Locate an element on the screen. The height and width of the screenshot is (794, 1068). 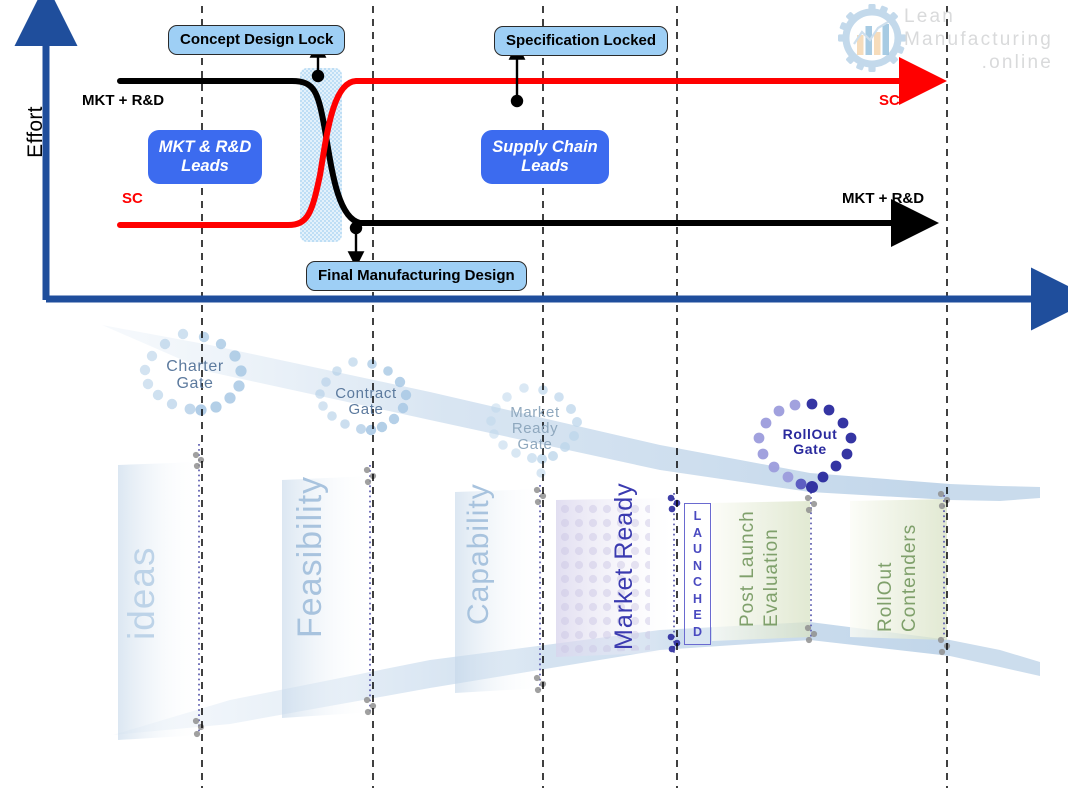
logo-line-3: .online is located at coordinates (1017, 62).